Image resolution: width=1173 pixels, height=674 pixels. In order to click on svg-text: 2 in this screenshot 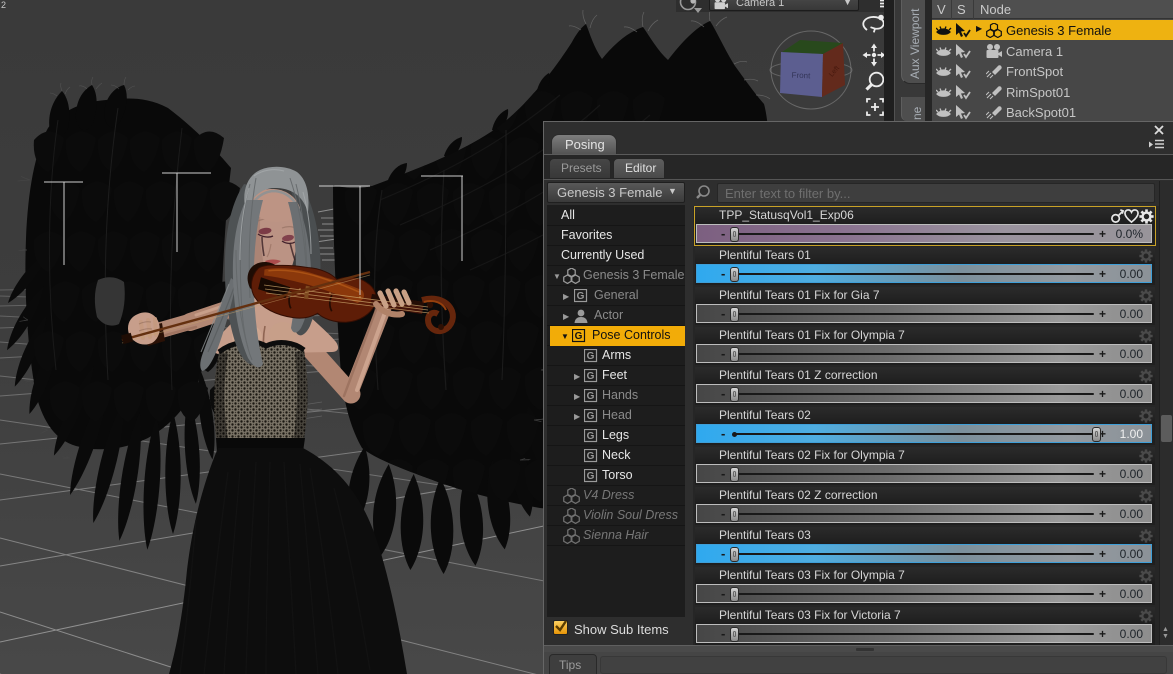, I will do `click(3, 5)`.